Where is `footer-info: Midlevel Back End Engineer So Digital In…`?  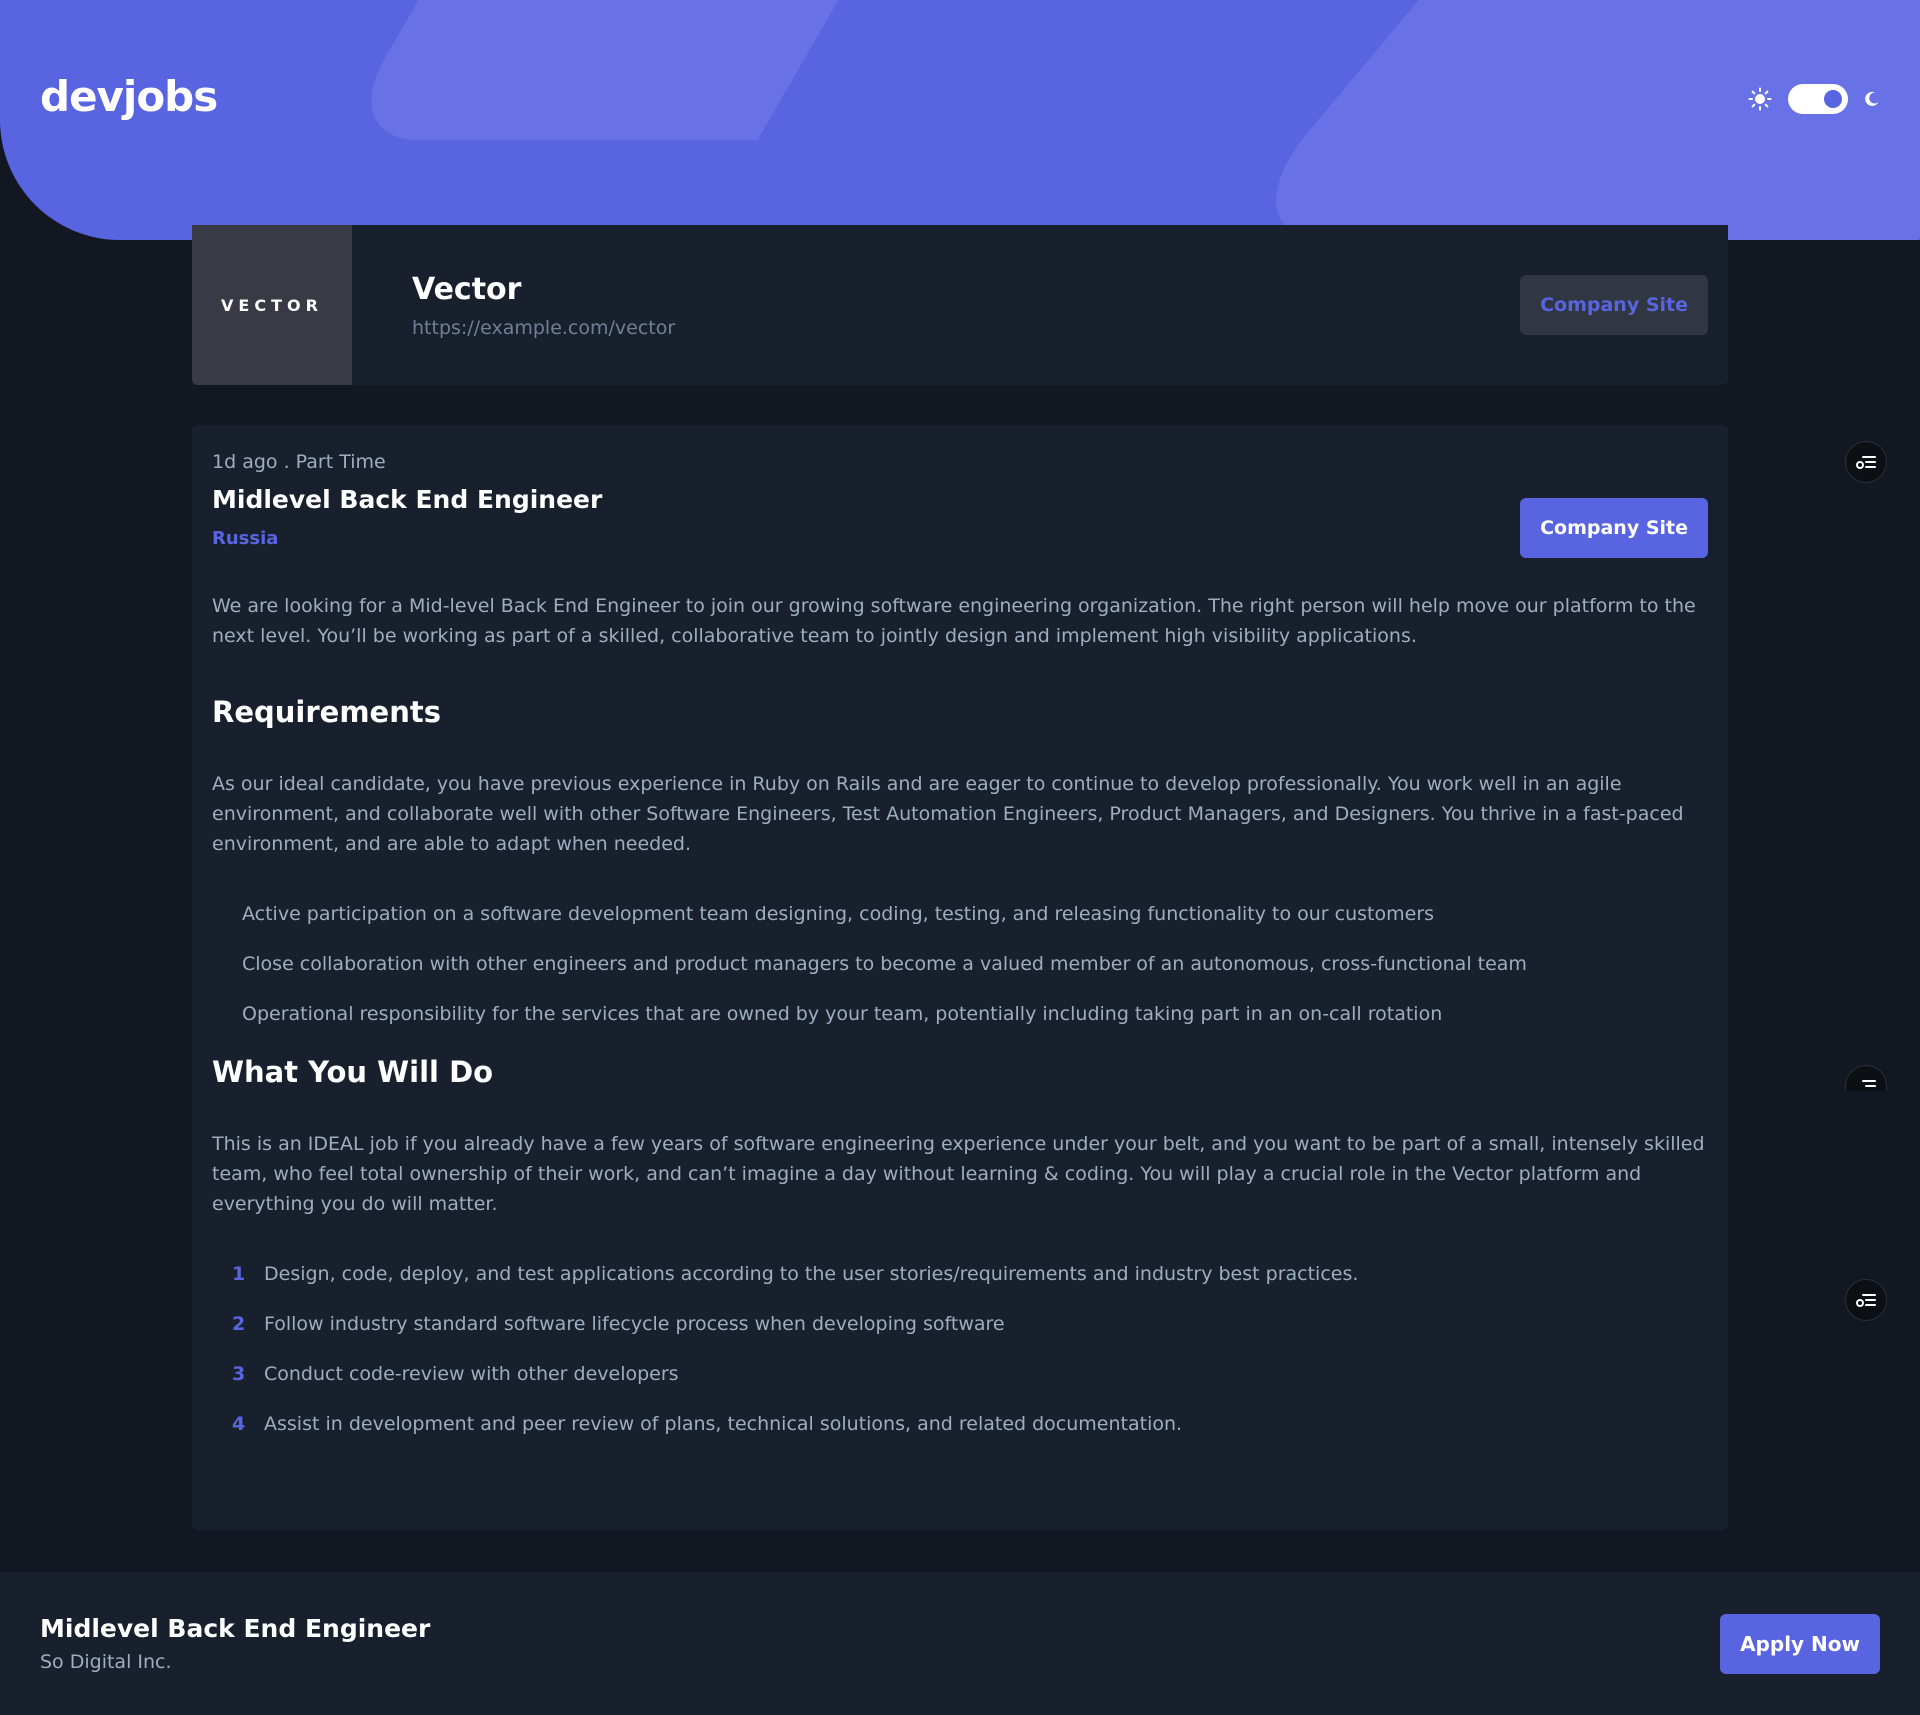
footer-info: Midlevel Back End Engineer So Digital In… is located at coordinates (235, 1643).